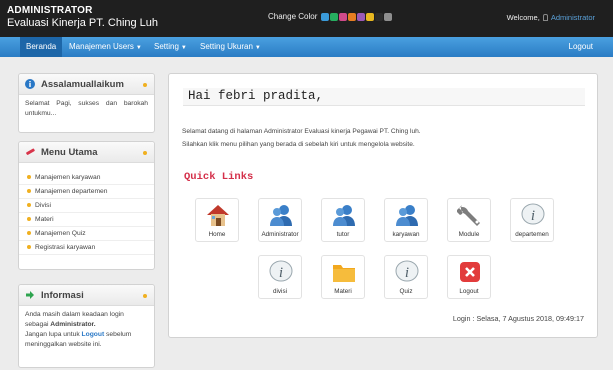  Describe the element at coordinates (334, 16) in the screenshot. I see `color-swatch-green` at that location.